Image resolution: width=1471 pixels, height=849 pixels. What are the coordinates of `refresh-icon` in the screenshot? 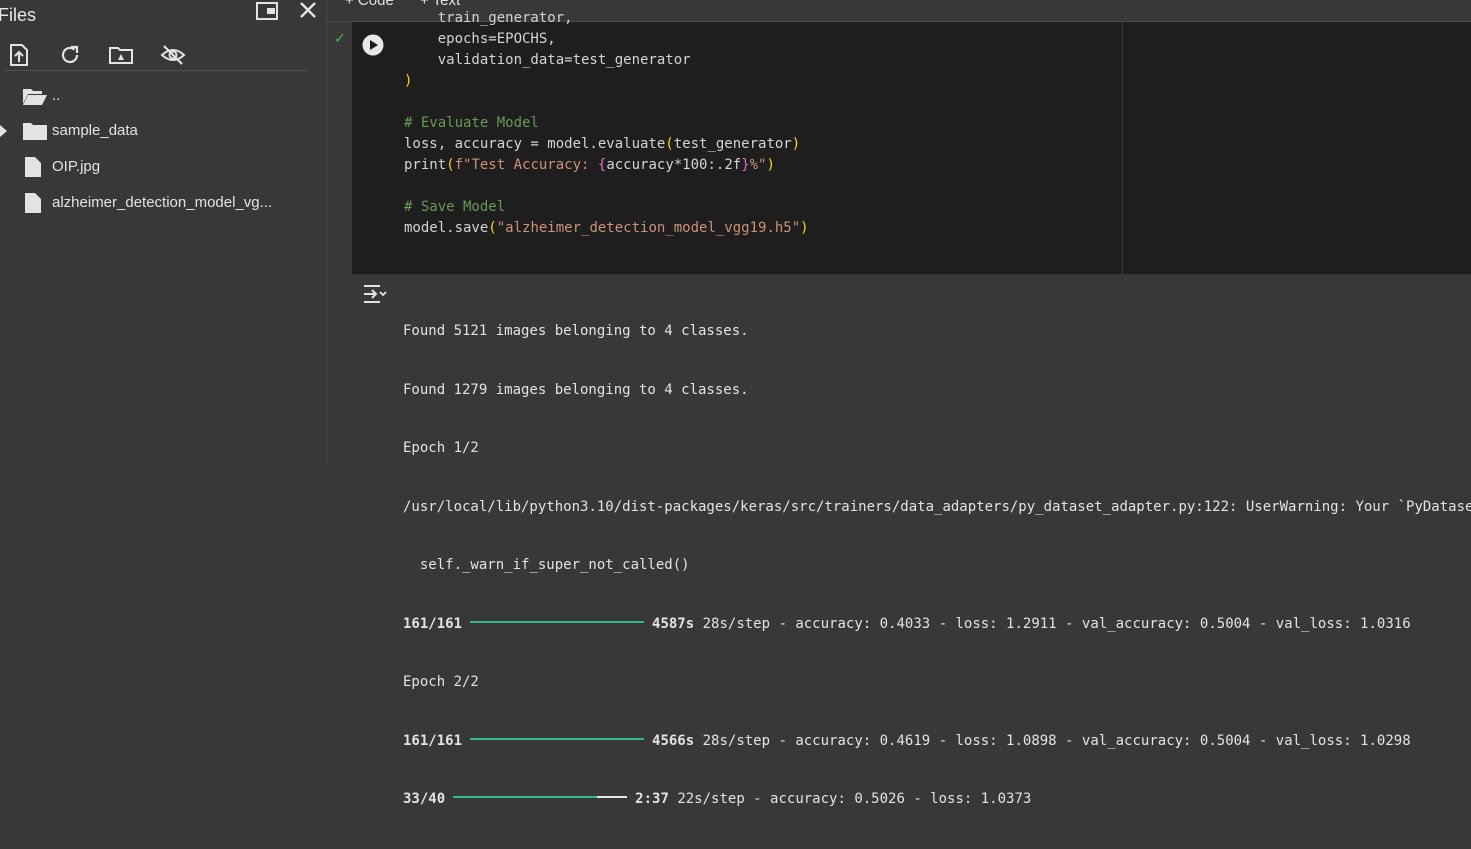 It's located at (70, 54).